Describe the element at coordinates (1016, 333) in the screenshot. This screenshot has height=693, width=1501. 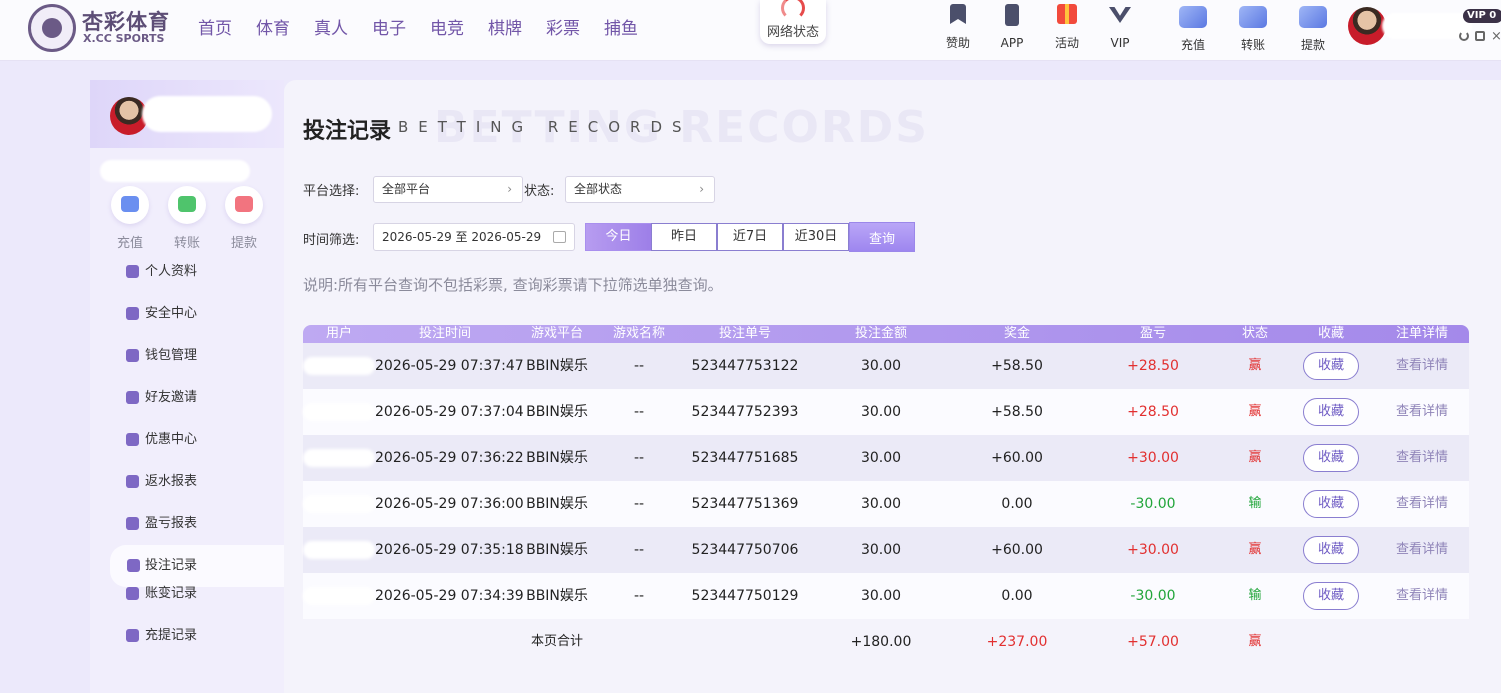
I see `col-bonus: 奖金` at that location.